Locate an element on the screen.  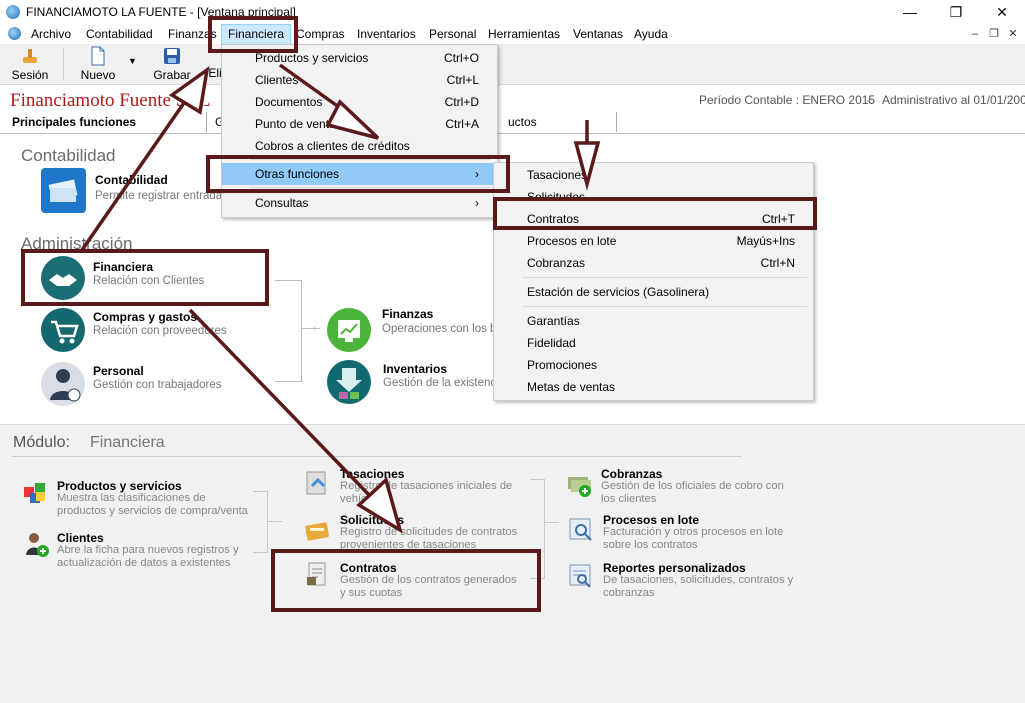
annotation-arrowhead-down is located at coordinates (587, 166).